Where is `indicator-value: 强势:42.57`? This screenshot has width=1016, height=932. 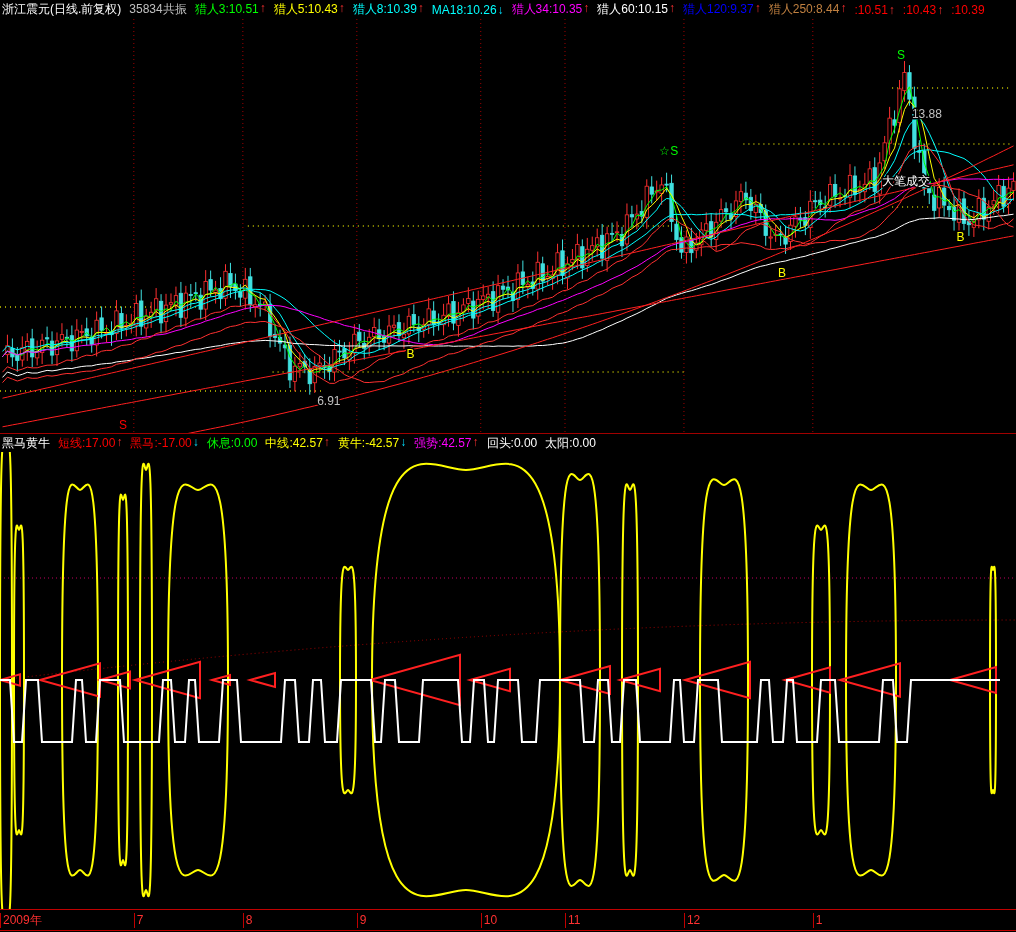 indicator-value: 强势:42.57 is located at coordinates (443, 443).